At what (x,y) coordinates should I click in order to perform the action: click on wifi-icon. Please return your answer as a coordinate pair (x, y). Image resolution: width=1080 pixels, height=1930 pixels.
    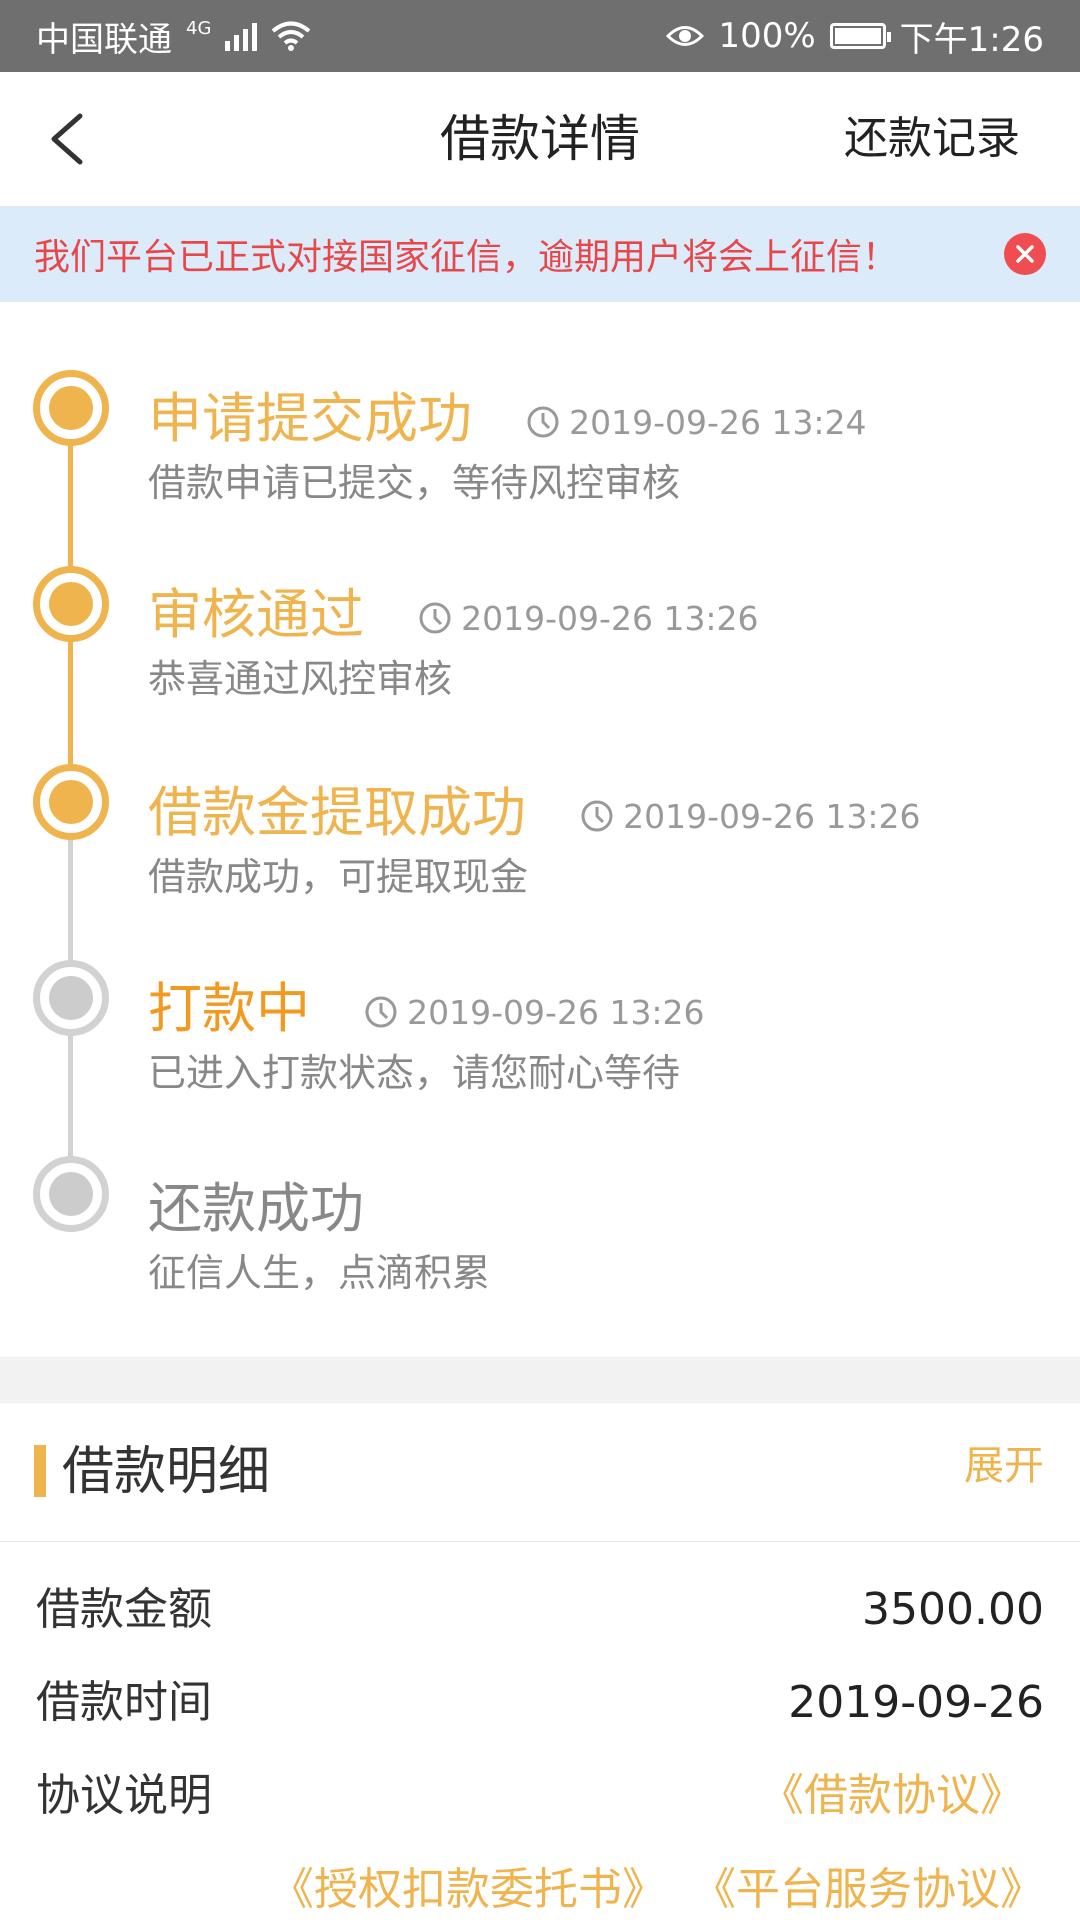
    Looking at the image, I should click on (291, 36).